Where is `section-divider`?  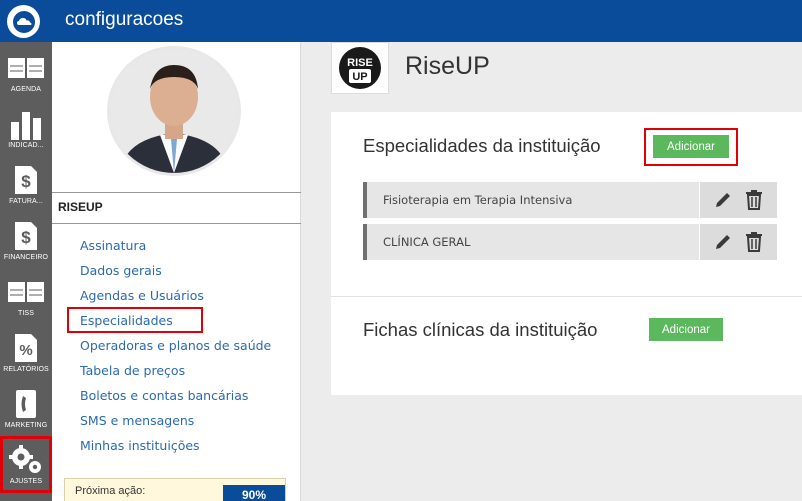
section-divider is located at coordinates (566, 296).